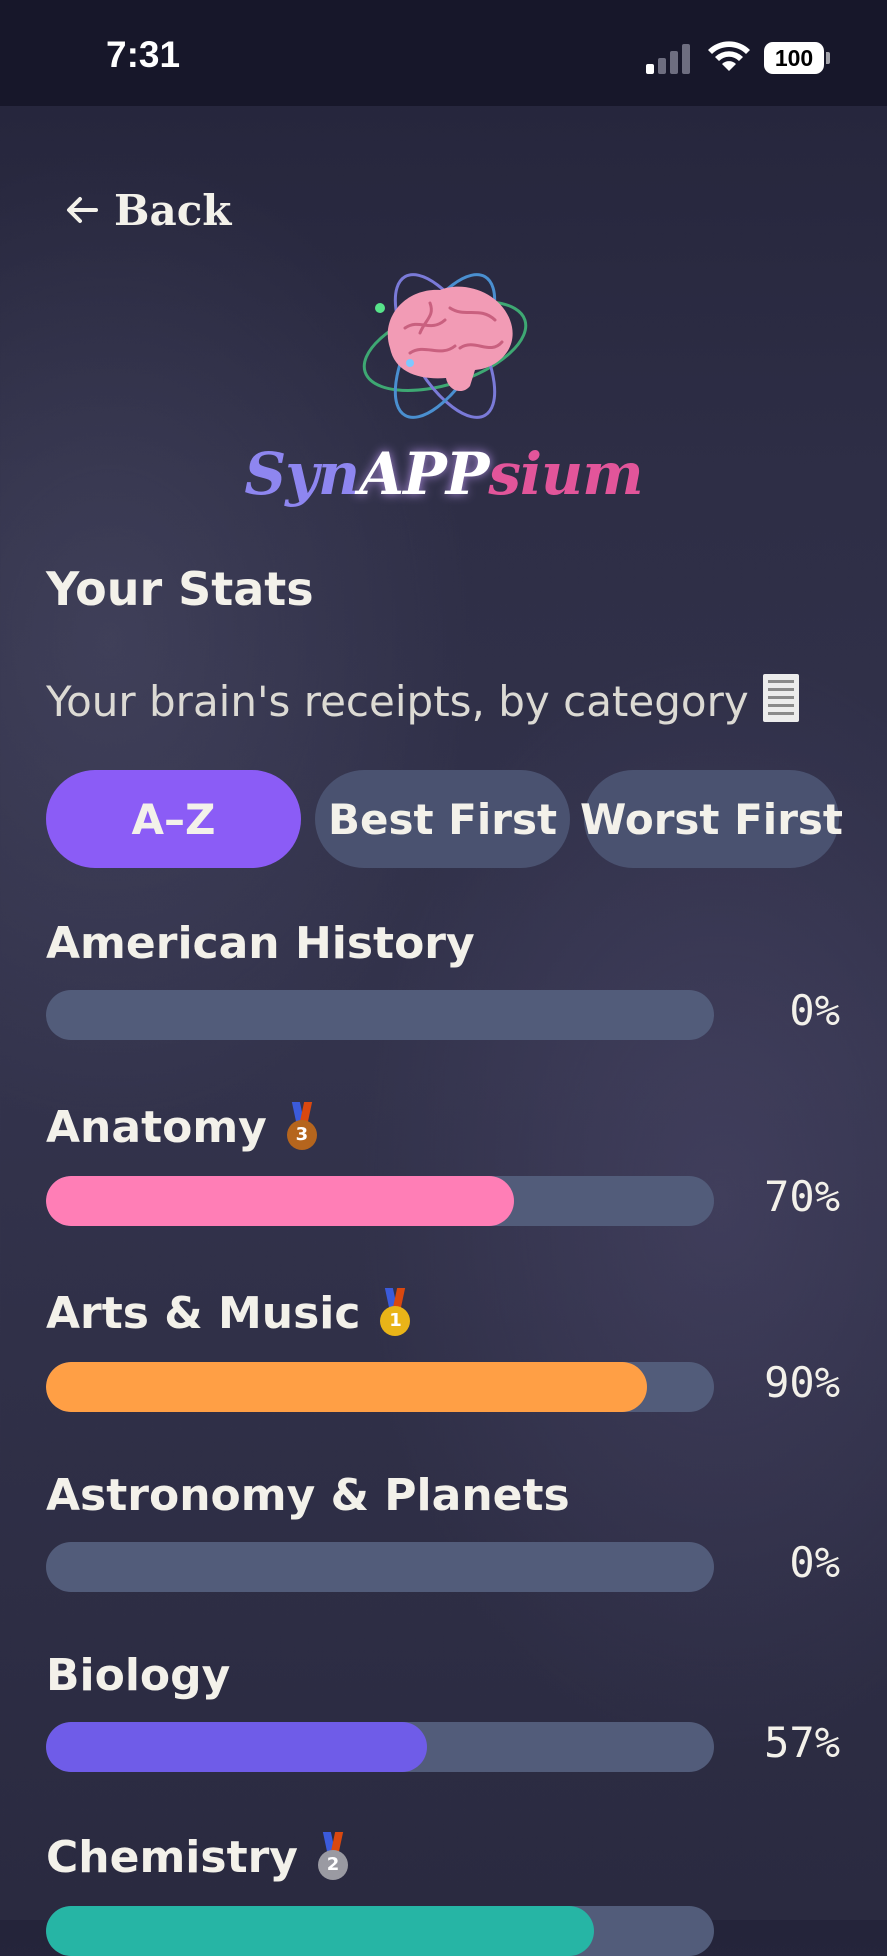 The width and height of the screenshot is (887, 1956). Describe the element at coordinates (445, 346) in the screenshot. I see `brain-logo-icon` at that location.